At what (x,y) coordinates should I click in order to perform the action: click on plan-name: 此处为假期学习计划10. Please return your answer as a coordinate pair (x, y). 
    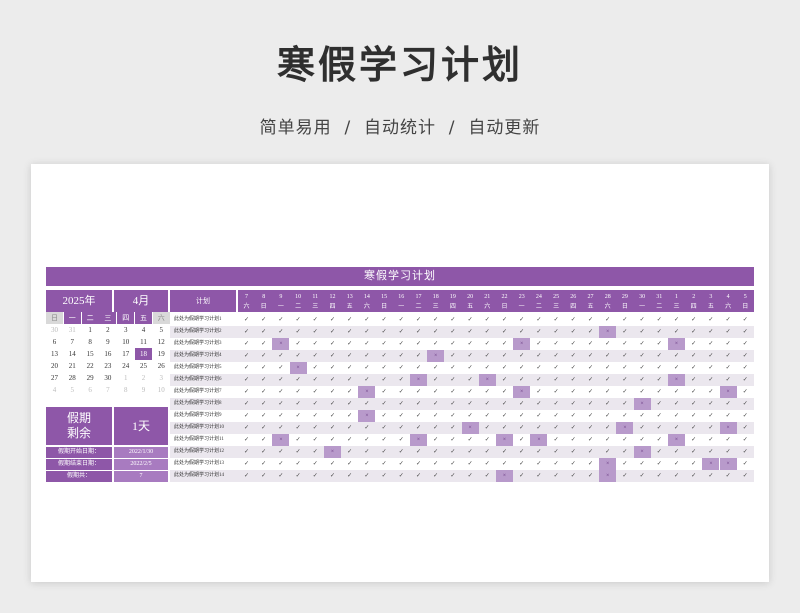
    Looking at the image, I should click on (199, 428).